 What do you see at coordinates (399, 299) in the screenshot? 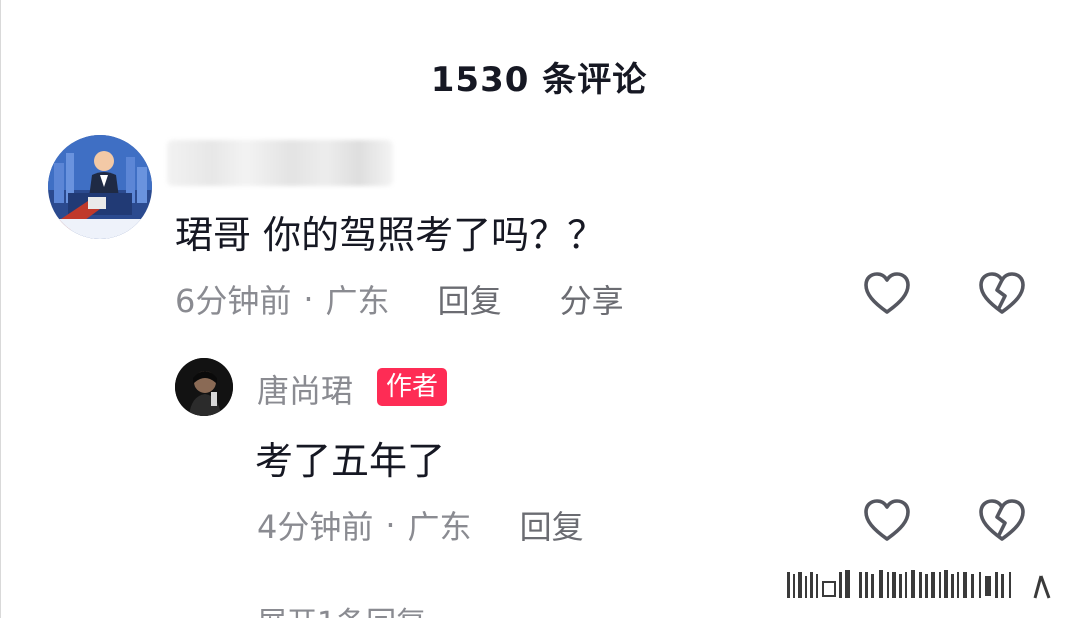
I see `comment-meta: 6分钟前 · 广东 回复 分享` at bounding box center [399, 299].